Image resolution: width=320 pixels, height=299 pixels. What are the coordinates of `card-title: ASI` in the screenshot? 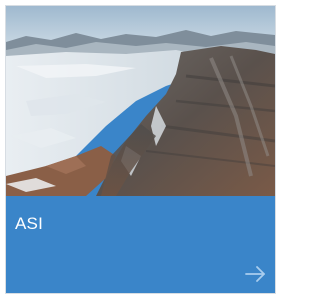 It's located at (29, 223).